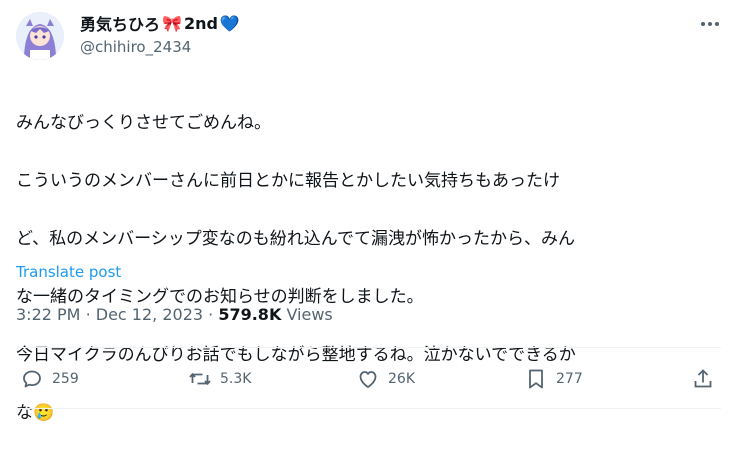 The width and height of the screenshot is (737, 457). I want to click on avatar, so click(40, 36).